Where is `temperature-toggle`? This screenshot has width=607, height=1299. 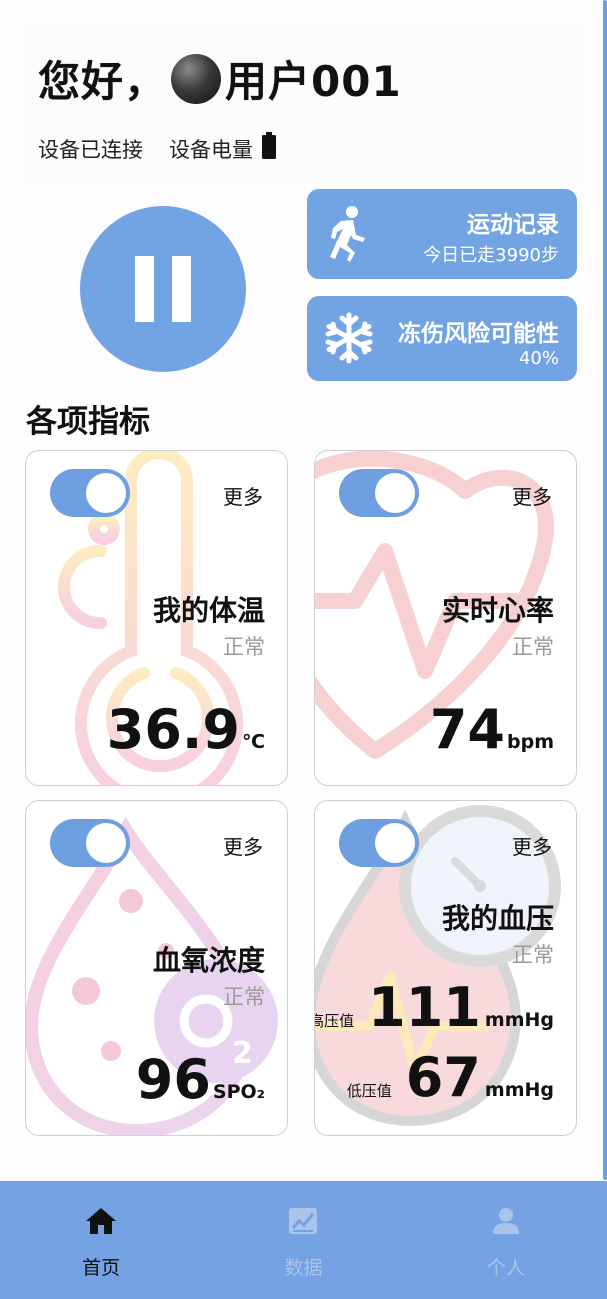 temperature-toggle is located at coordinates (90, 493).